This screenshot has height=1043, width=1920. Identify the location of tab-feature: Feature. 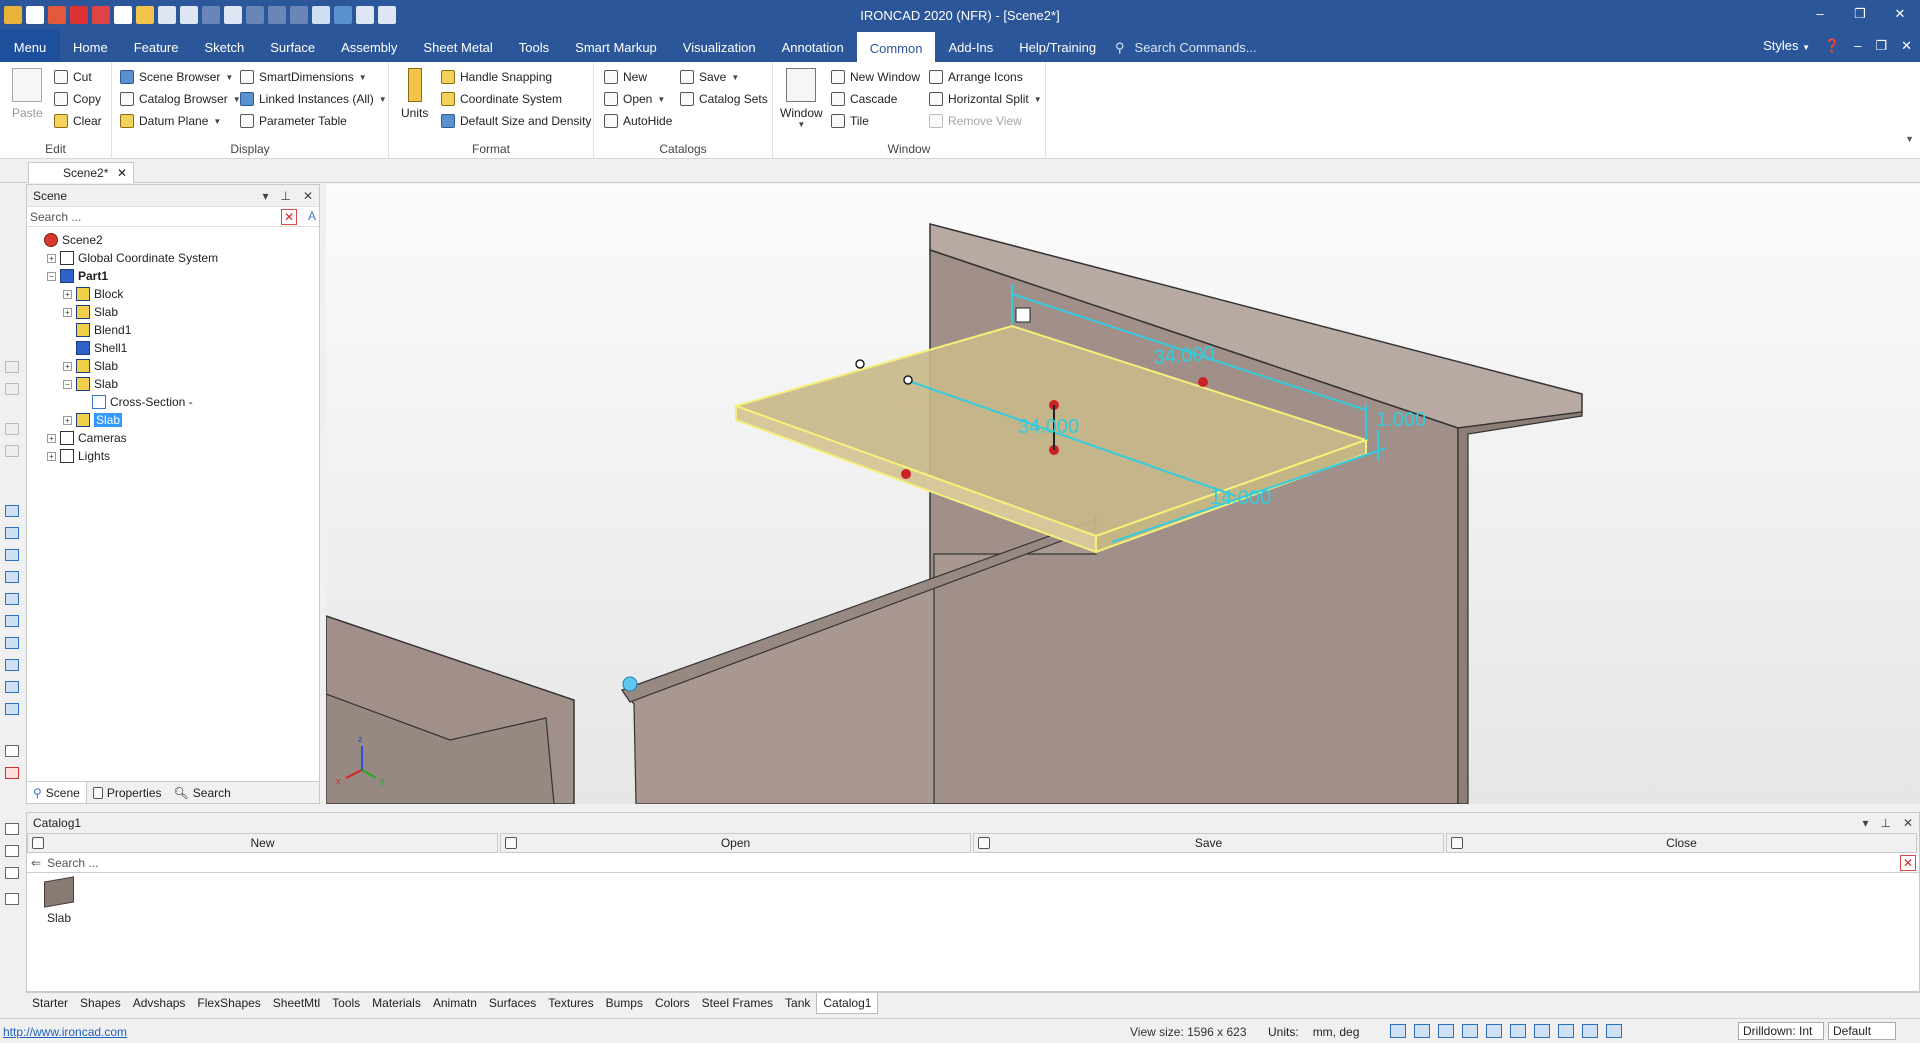
(156, 46).